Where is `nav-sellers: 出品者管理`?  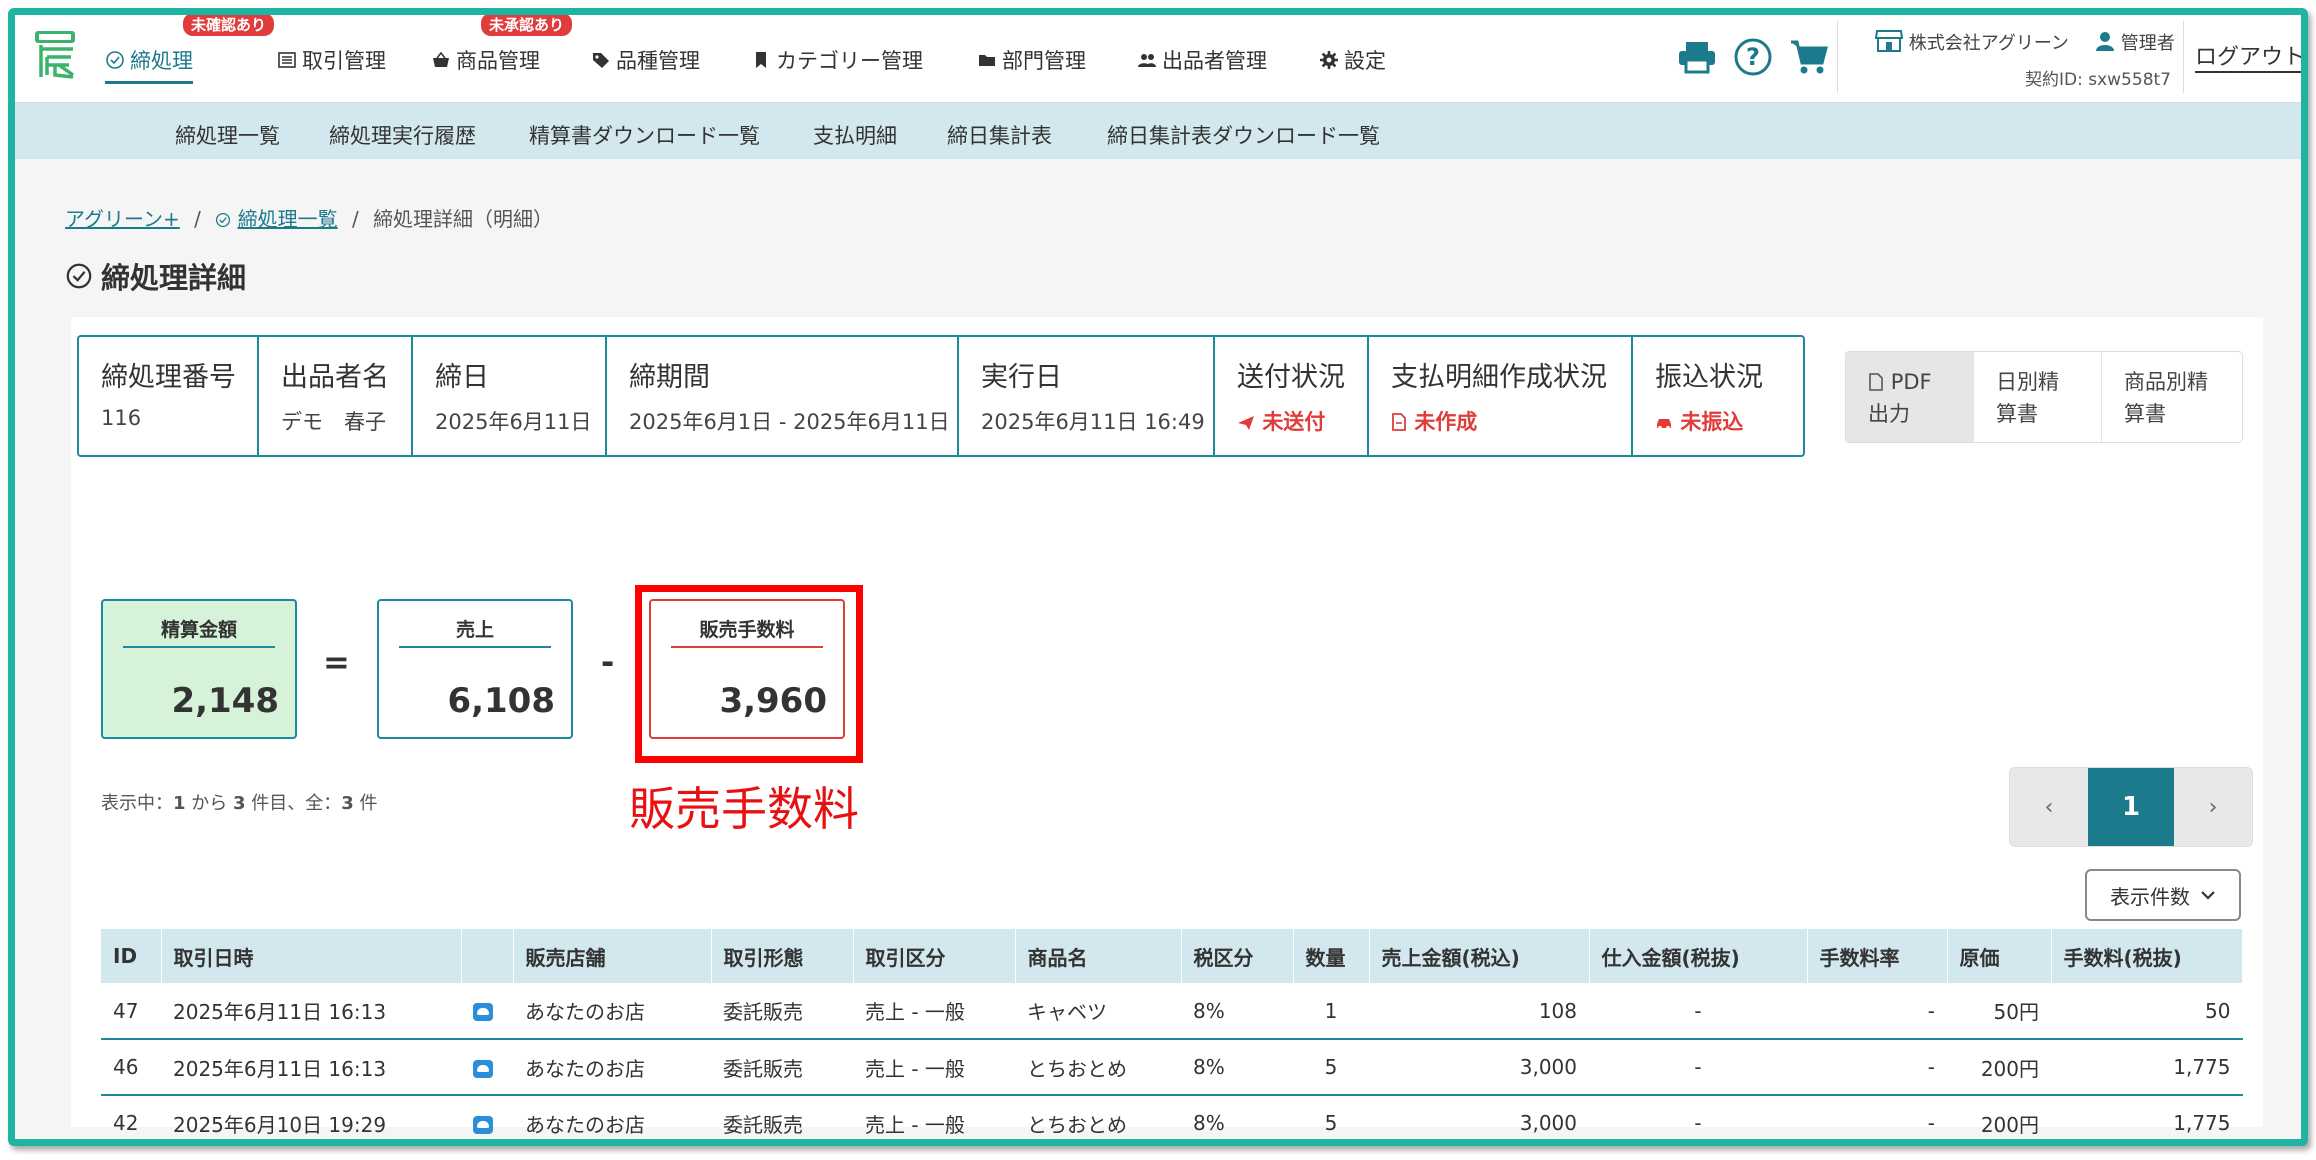
nav-sellers: 出品者管理 is located at coordinates (1202, 60).